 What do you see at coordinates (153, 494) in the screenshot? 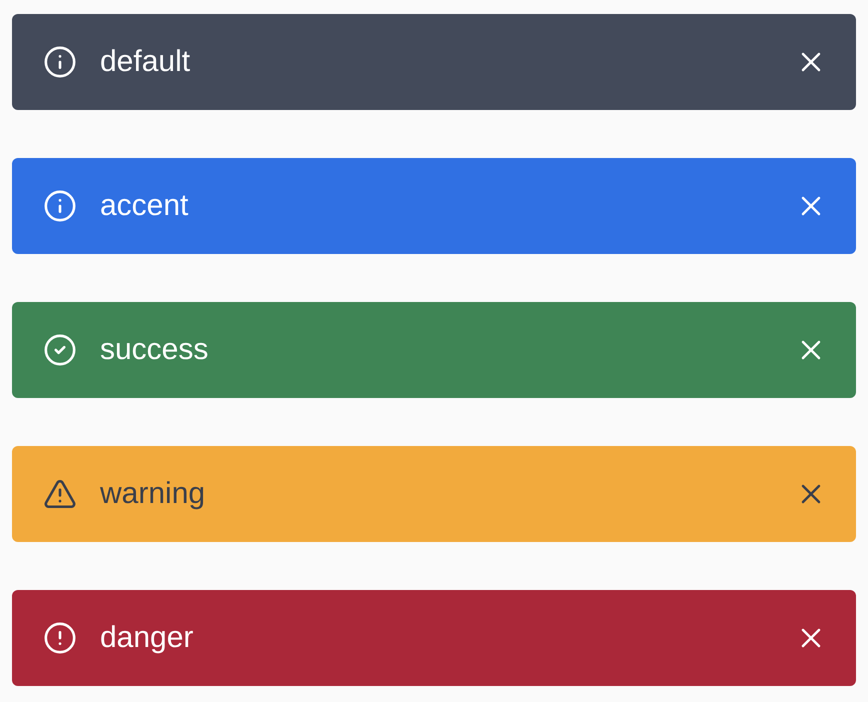
I see `alert-label: warning` at bounding box center [153, 494].